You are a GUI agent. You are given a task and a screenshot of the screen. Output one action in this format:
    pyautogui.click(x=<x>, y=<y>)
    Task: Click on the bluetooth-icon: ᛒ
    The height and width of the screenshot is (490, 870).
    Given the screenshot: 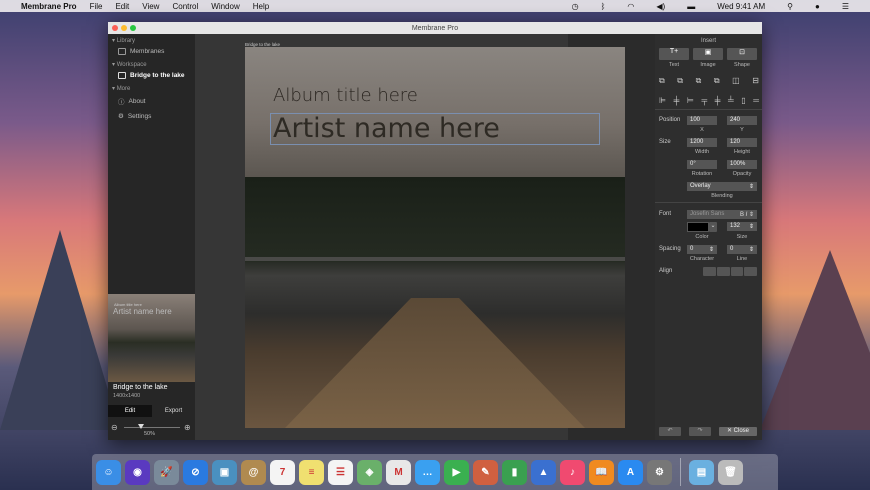 What is the action you would take?
    pyautogui.click(x=603, y=6)
    